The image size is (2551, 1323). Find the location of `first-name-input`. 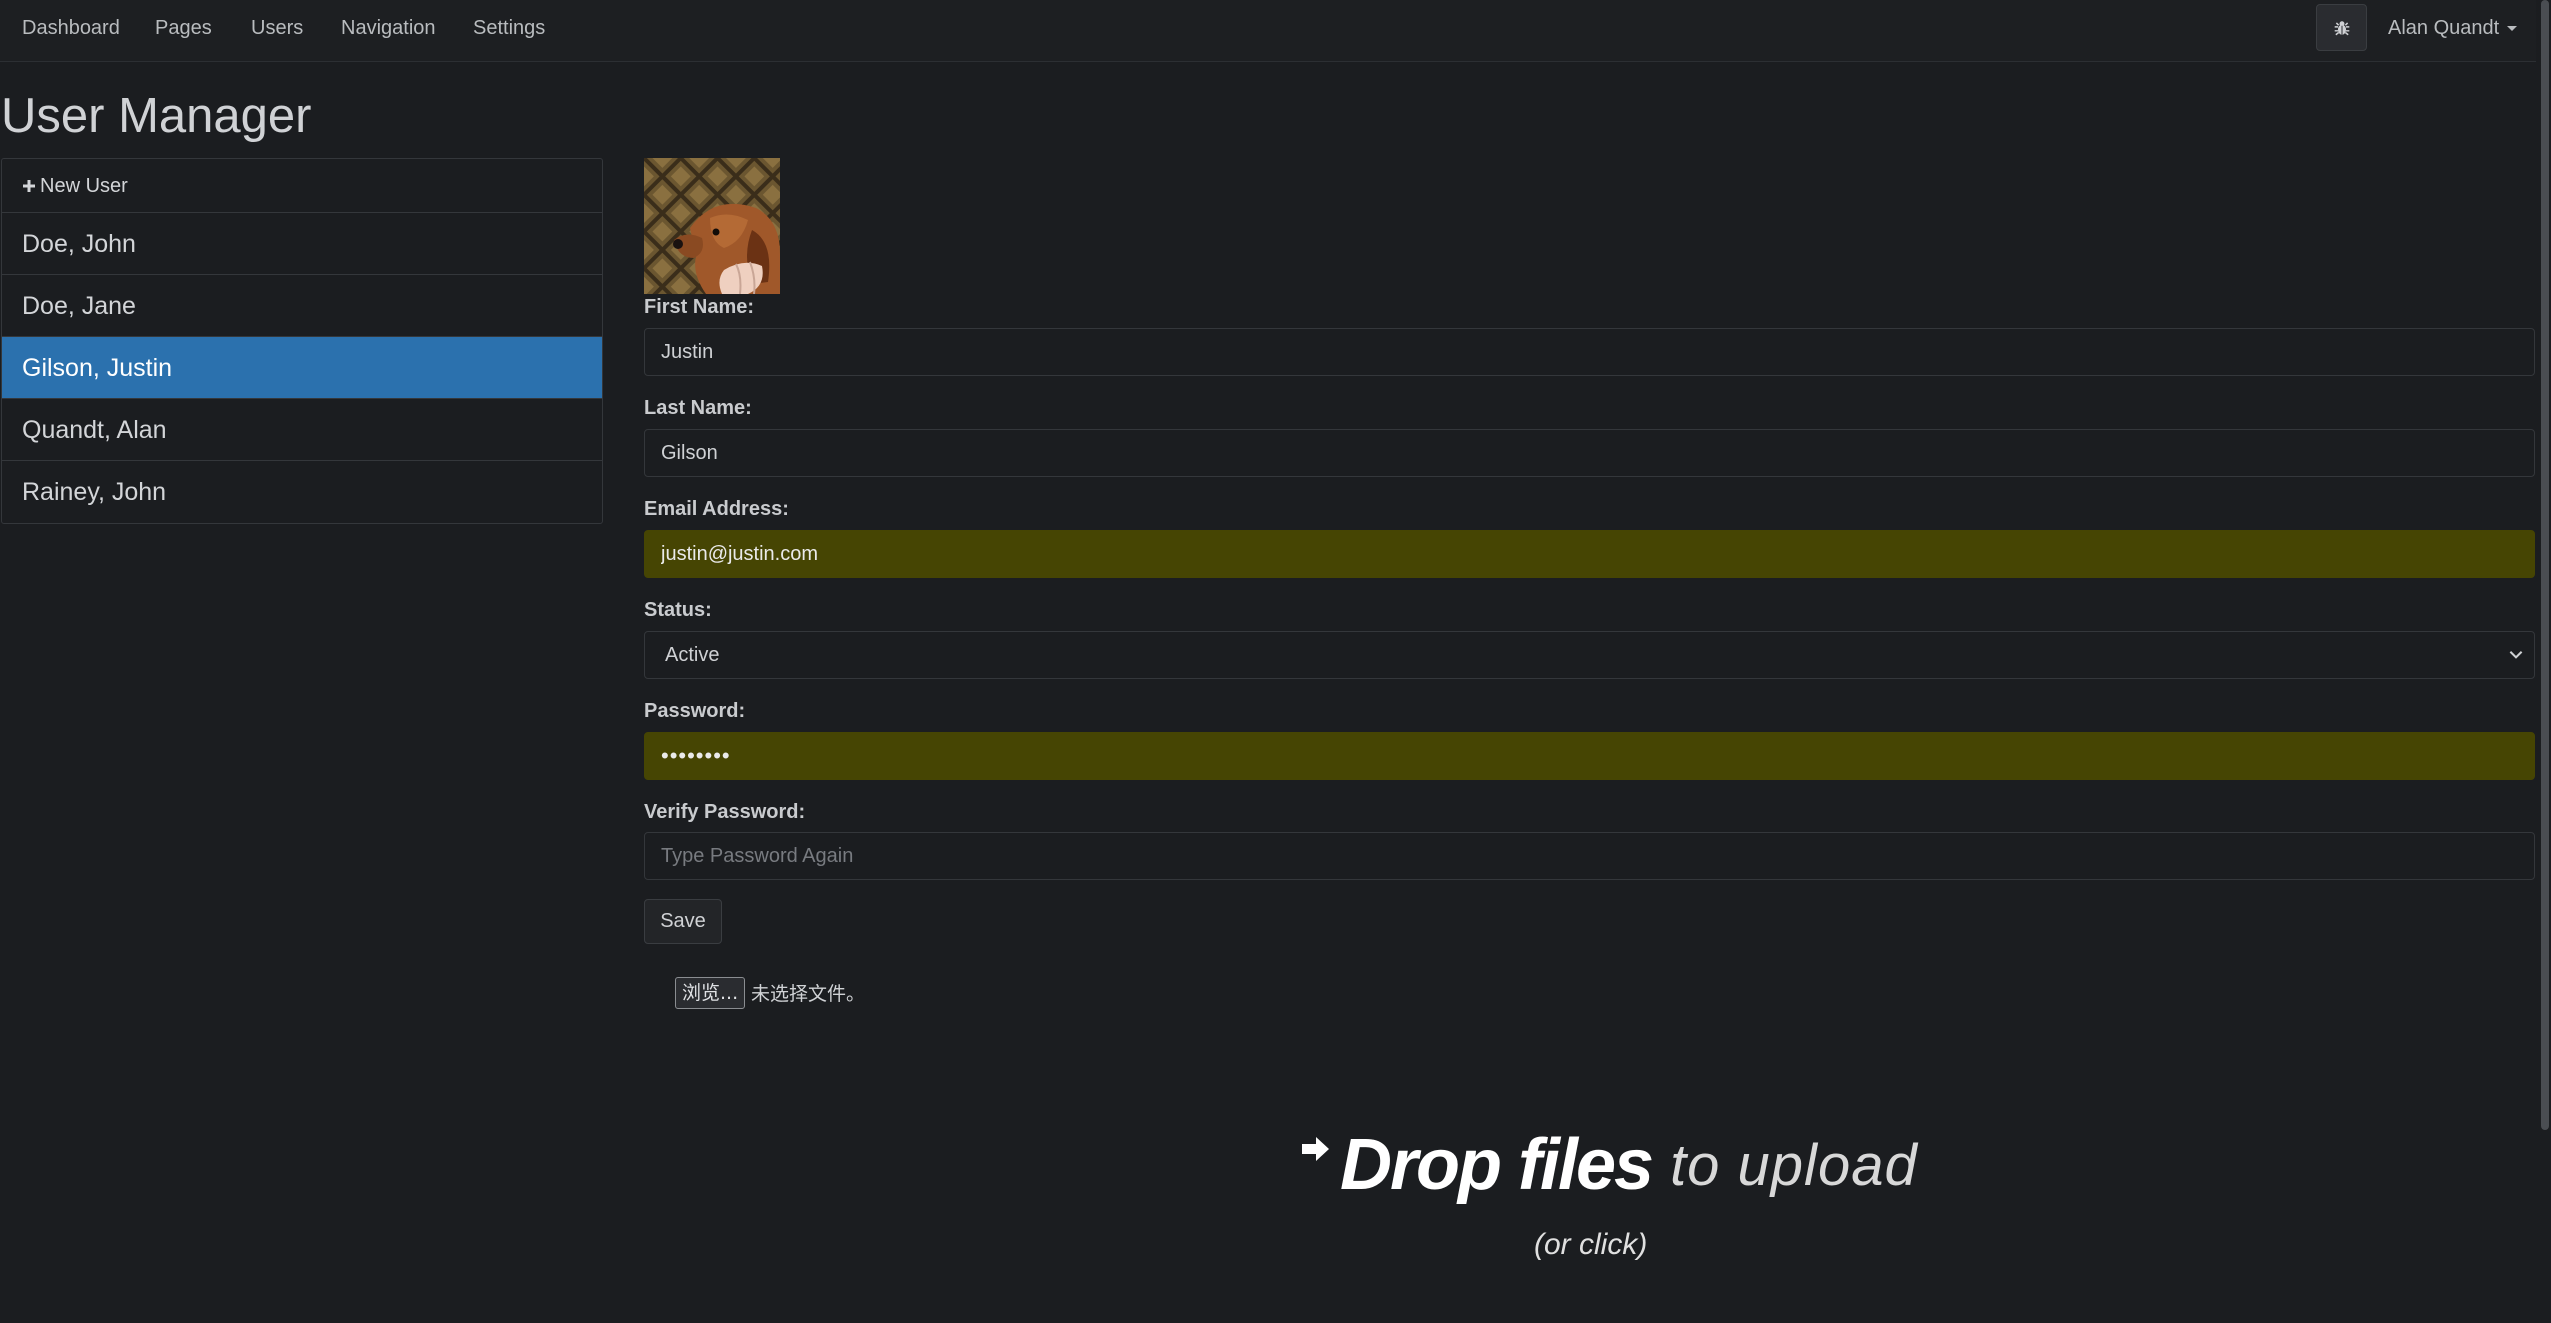

first-name-input is located at coordinates (1589, 352).